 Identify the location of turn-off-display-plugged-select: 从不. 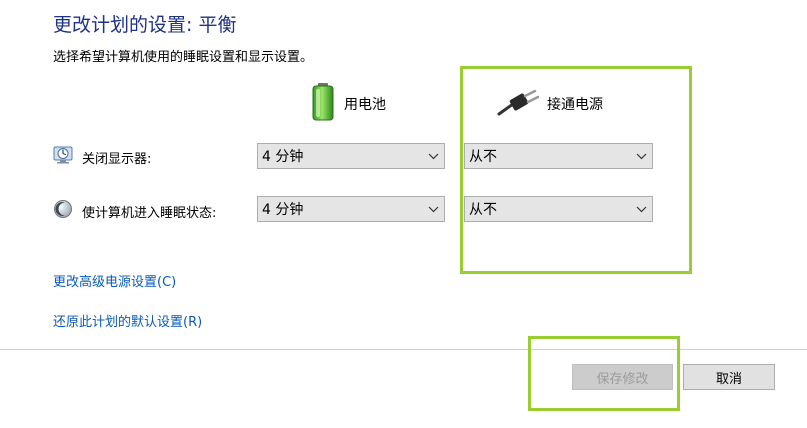
(558, 156).